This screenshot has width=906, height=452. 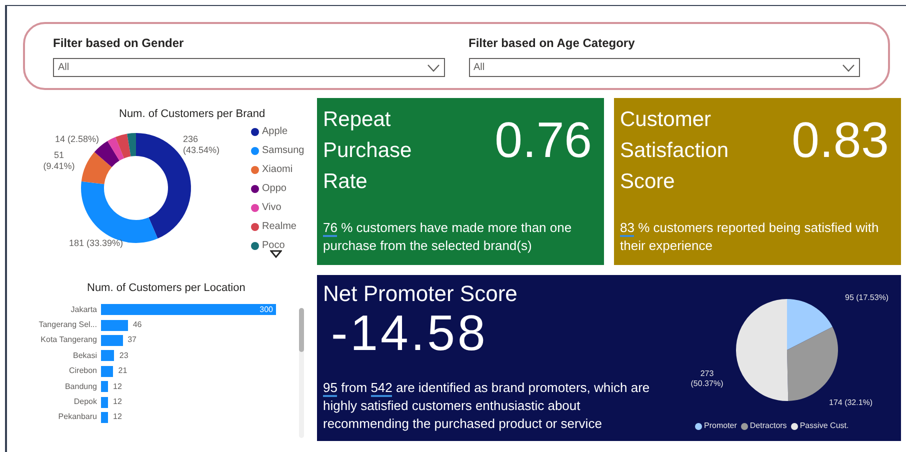 I want to click on legend-label: Samsung, so click(x=283, y=151).